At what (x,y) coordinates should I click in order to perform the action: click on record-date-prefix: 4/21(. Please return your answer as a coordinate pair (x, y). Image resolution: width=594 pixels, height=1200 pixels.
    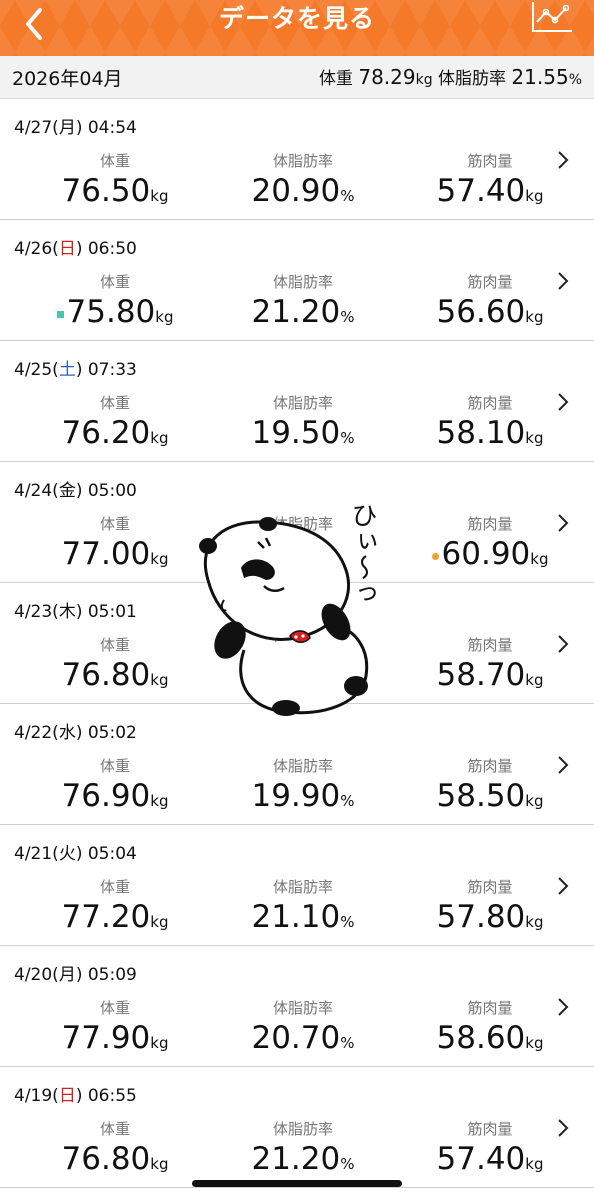
    Looking at the image, I should click on (36, 854).